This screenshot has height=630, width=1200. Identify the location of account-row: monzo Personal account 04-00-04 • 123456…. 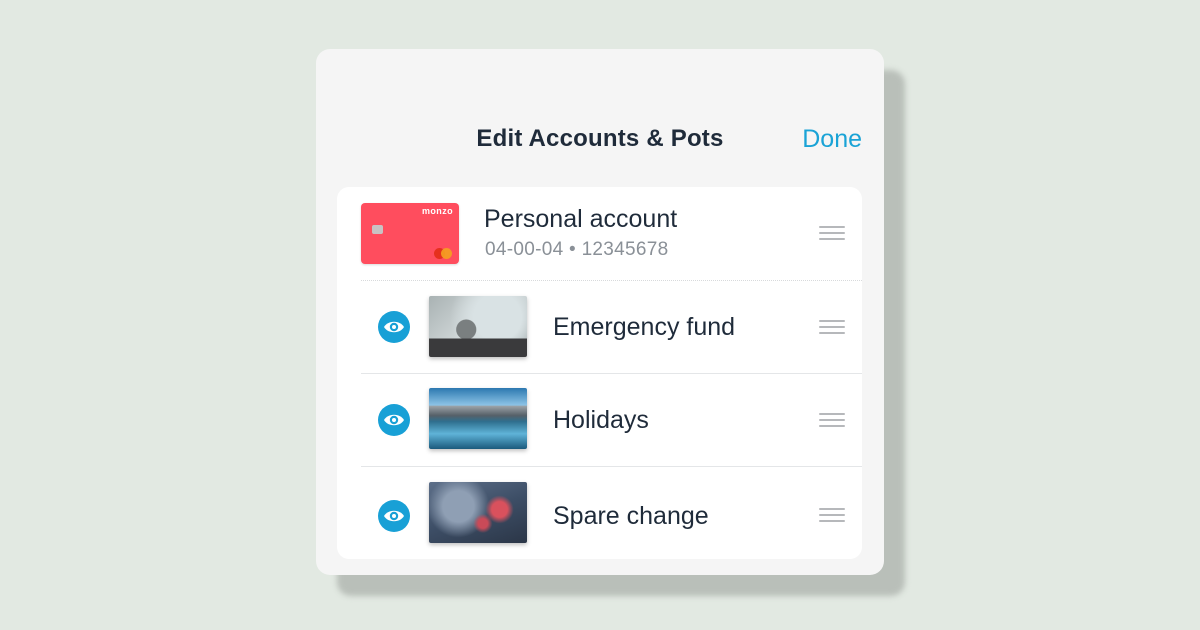
(599, 233).